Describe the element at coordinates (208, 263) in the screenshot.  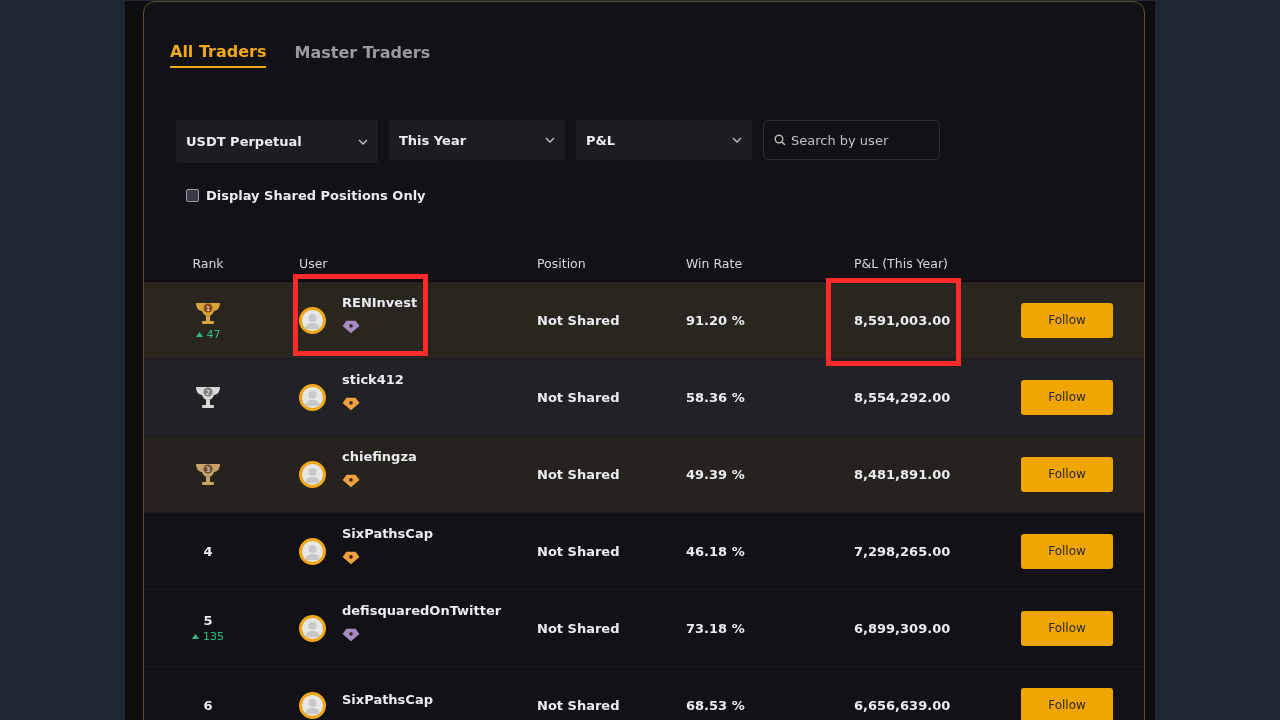
I see `column-header: Rank` at that location.